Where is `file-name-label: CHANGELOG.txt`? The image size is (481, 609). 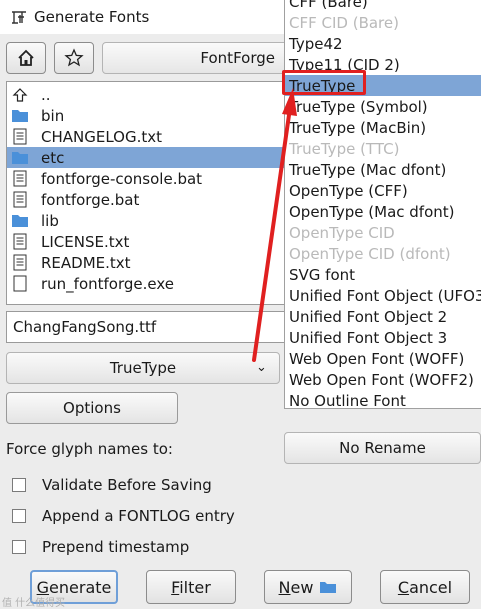 file-name-label: CHANGELOG.txt is located at coordinates (101, 136).